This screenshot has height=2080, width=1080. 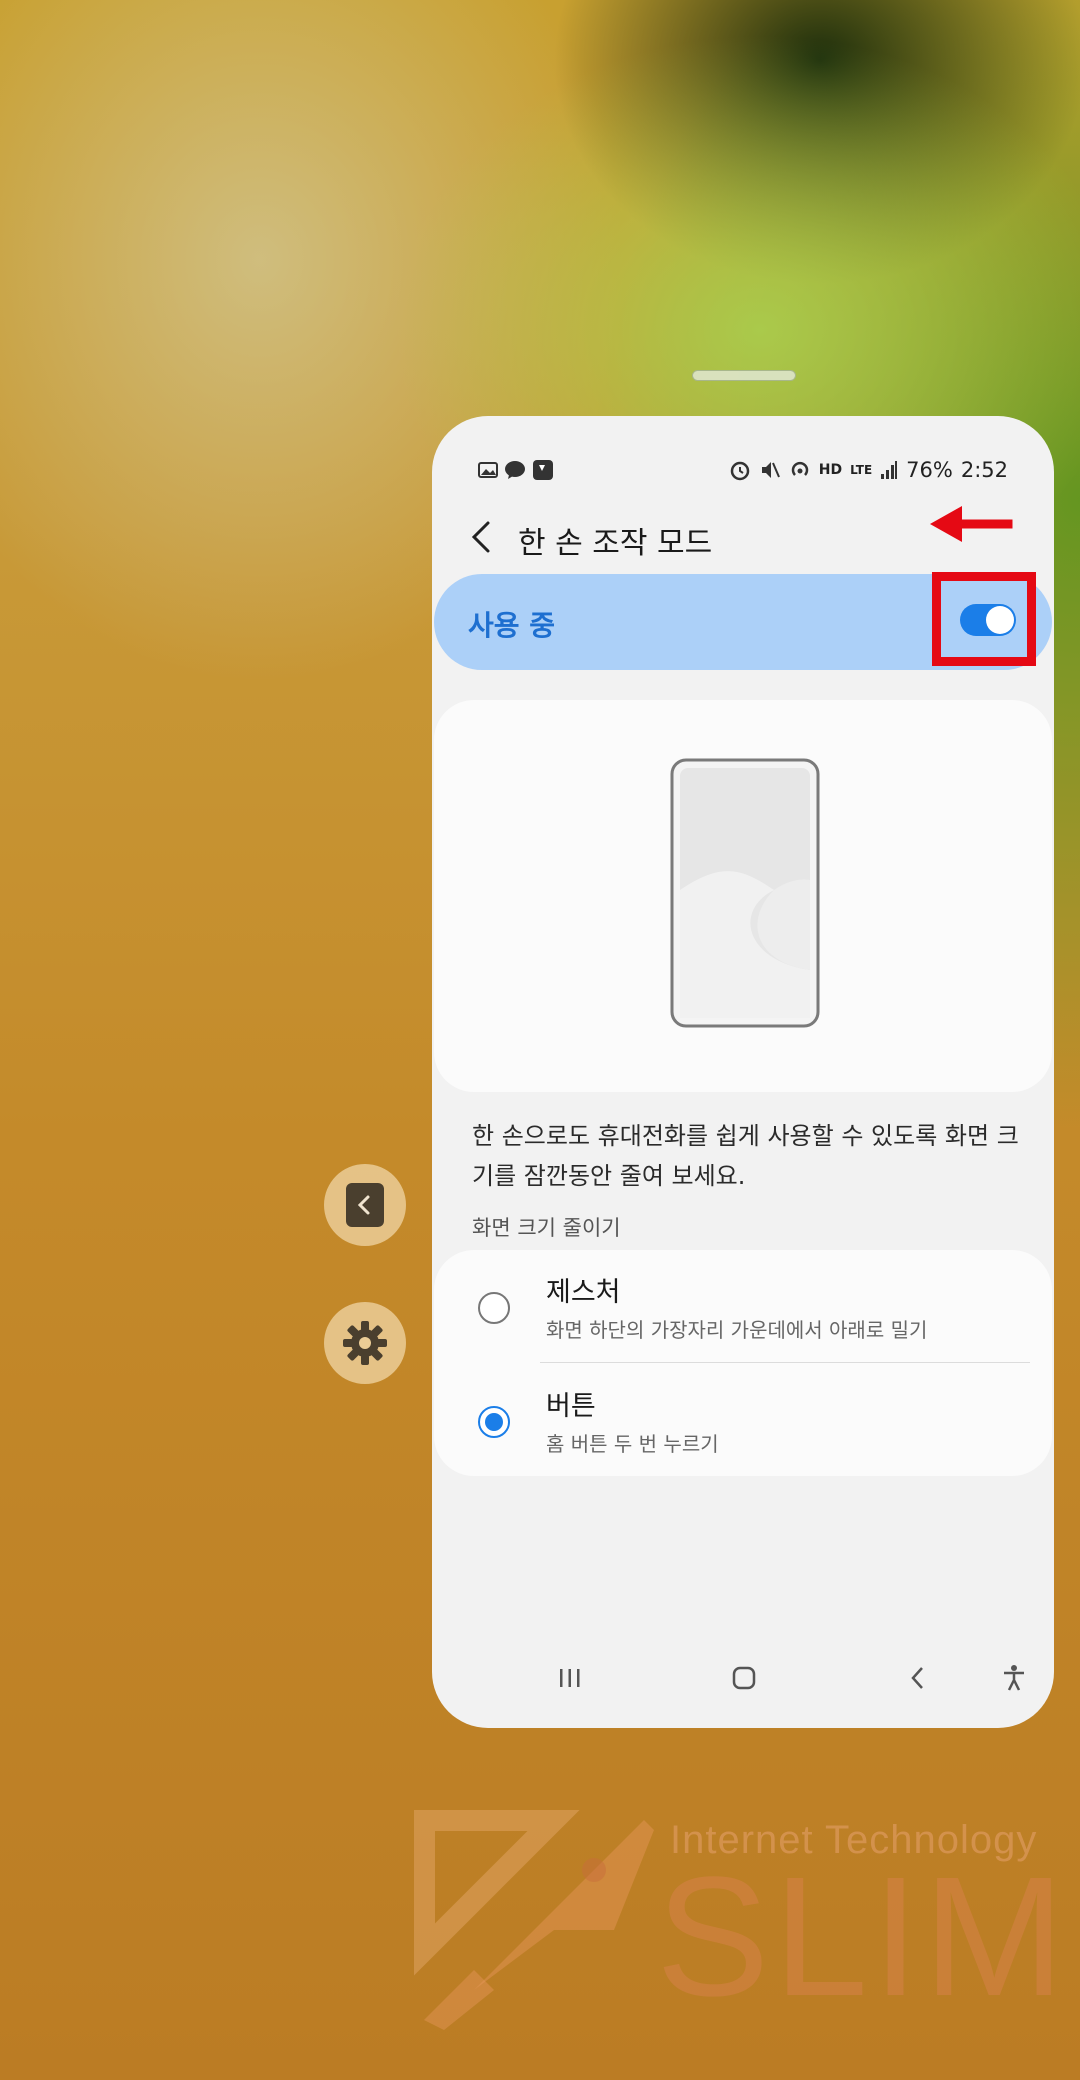 What do you see at coordinates (889, 470) in the screenshot?
I see `signal-icon` at bounding box center [889, 470].